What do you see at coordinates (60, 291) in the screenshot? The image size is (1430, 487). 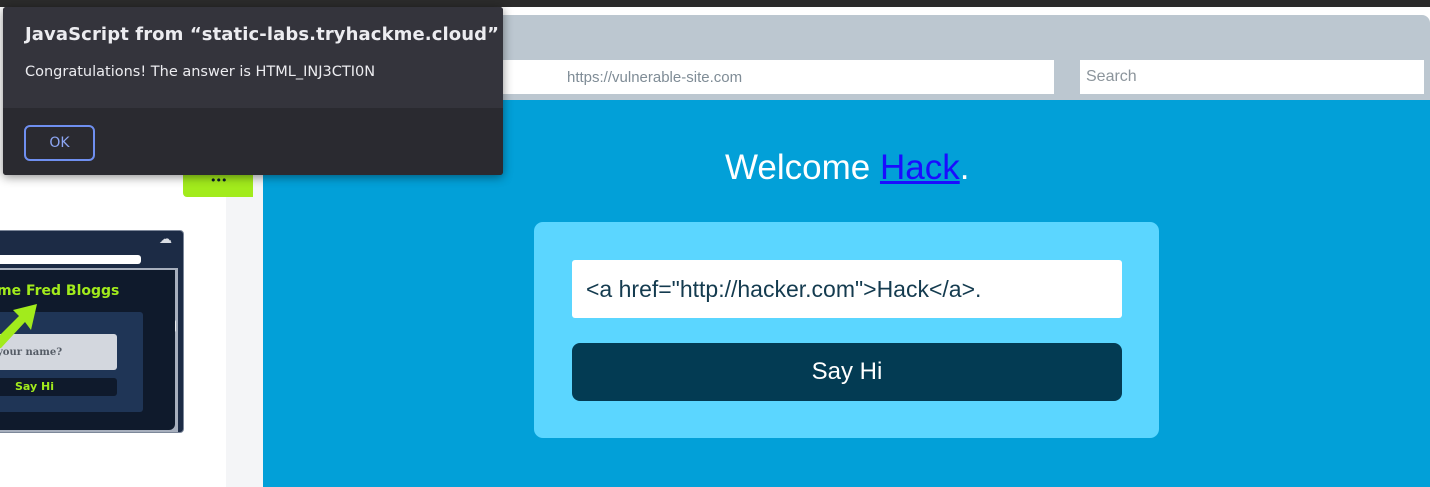 I see `illustration-heading: me Fred Bloggs` at bounding box center [60, 291].